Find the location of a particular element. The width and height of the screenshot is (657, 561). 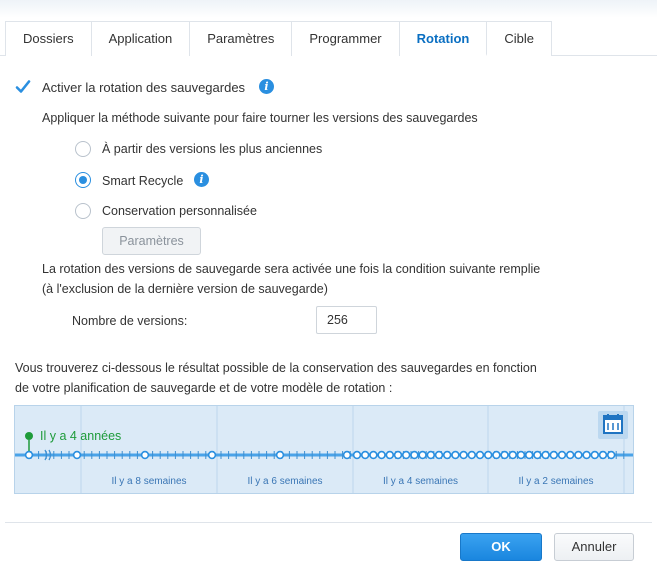

timeline-period-label: Il y a 6 semaines is located at coordinates (285, 481).